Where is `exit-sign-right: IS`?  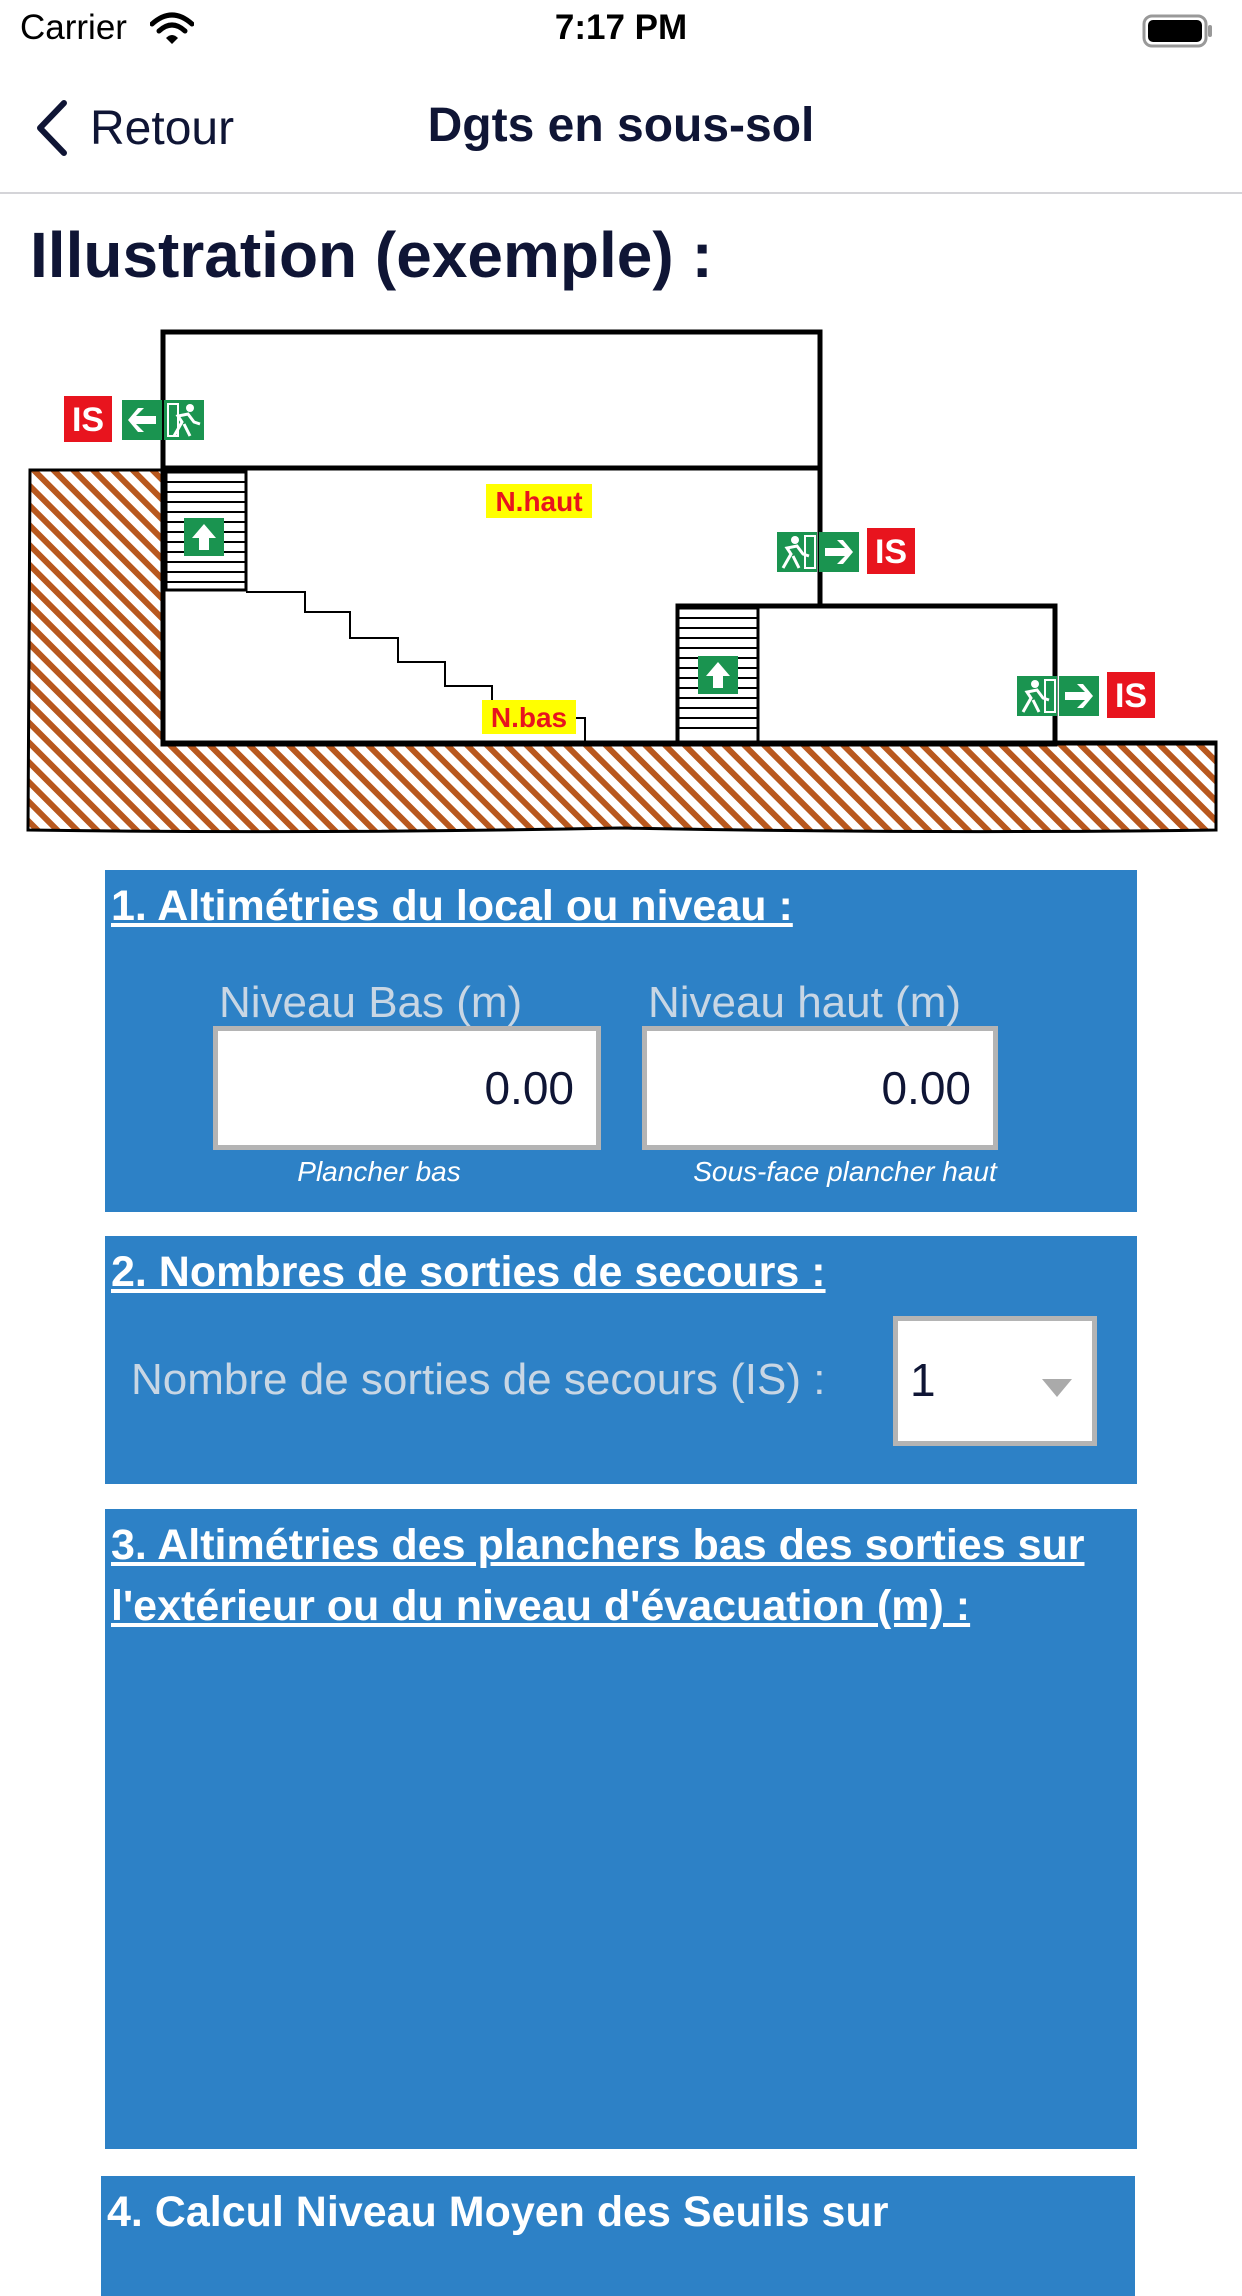
exit-sign-right: IS is located at coordinates (1086, 695).